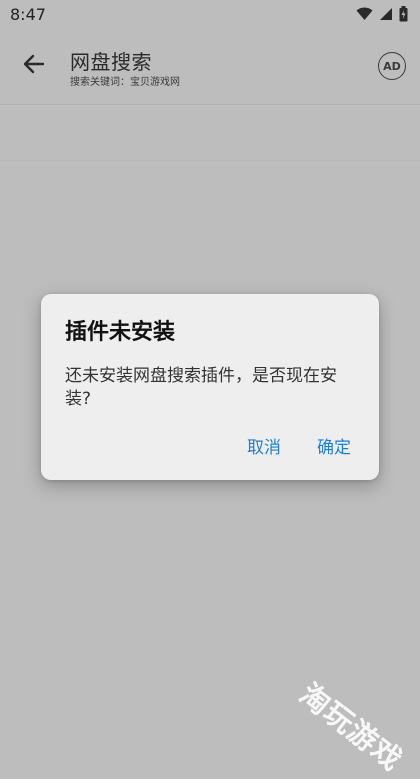  I want to click on toolbar-divider, so click(210, 104).